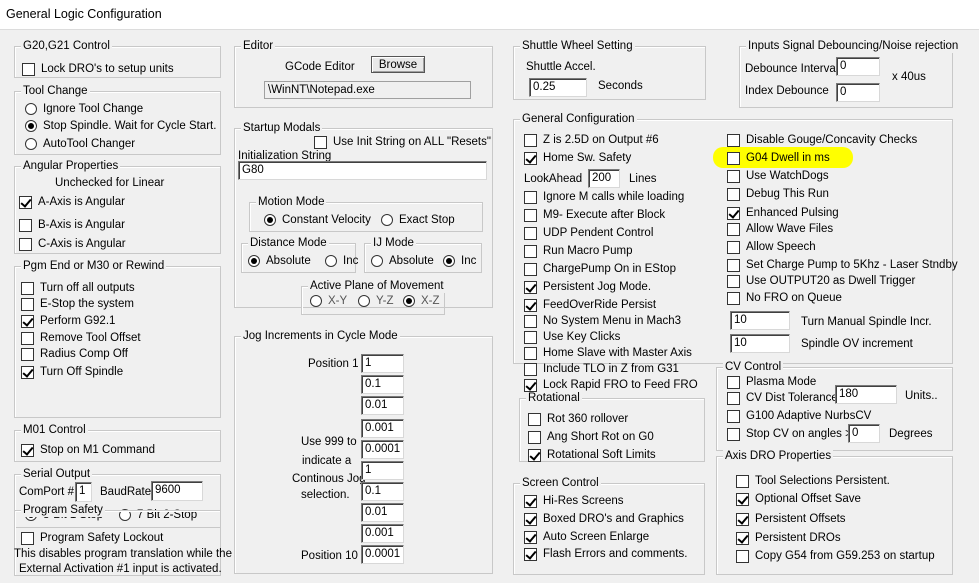 Image resolution: width=979 pixels, height=583 pixels. What do you see at coordinates (799, 416) in the screenshot?
I see `g100-checkbox: G100 Adaptive NurbsCV` at bounding box center [799, 416].